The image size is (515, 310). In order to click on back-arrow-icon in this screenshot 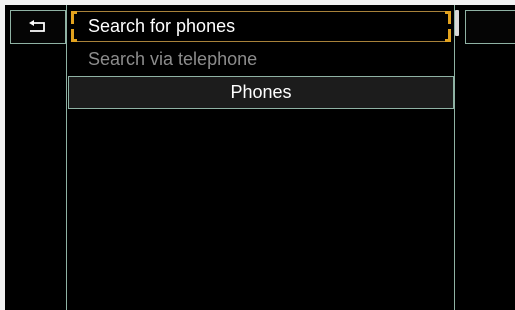, I will do `click(37, 26)`.